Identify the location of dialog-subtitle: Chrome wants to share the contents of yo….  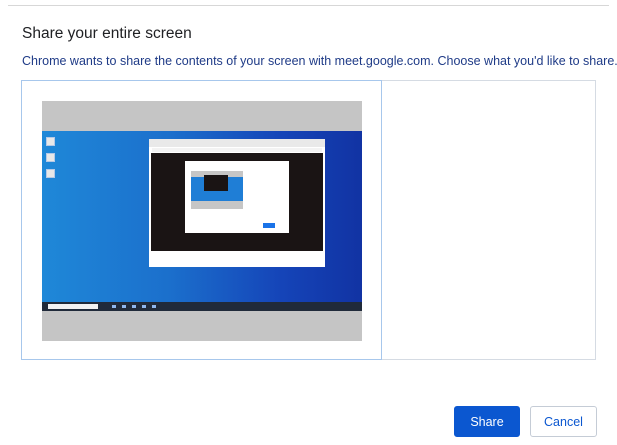
(319, 61).